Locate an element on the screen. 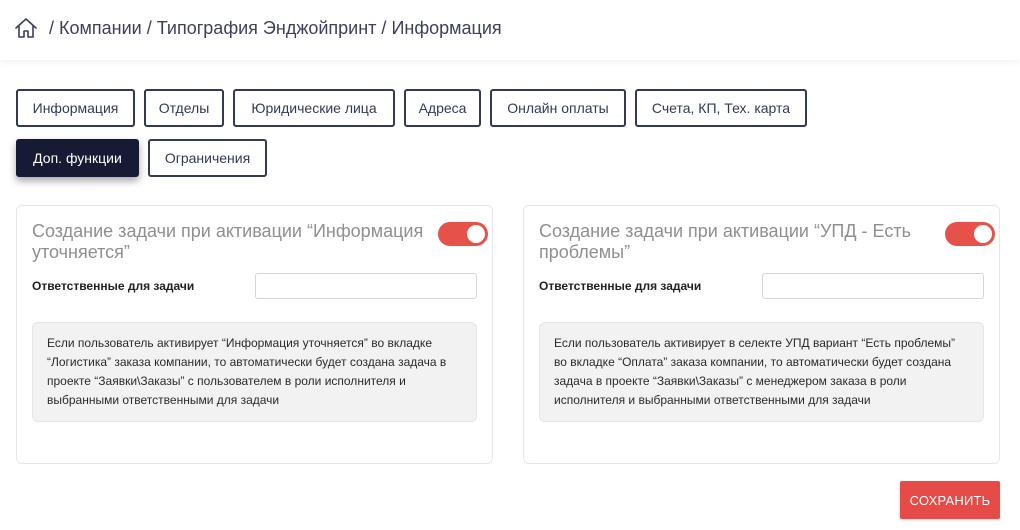 The height and width of the screenshot is (530, 1020). tab-legal-entities: Юридические лица is located at coordinates (314, 108).